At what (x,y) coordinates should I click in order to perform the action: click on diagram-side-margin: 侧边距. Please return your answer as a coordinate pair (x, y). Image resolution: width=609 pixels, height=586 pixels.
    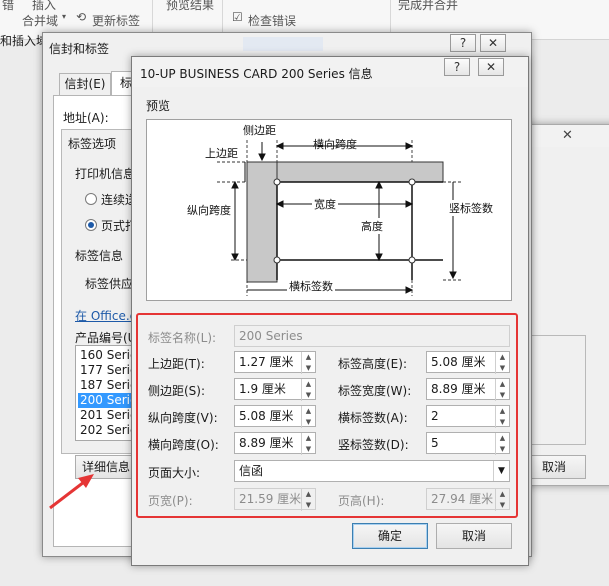
    Looking at the image, I should click on (259, 130).